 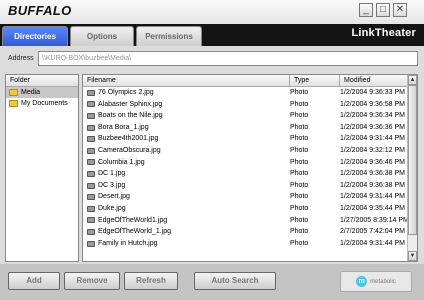 I want to click on modified-cell: 1/2/2004 9:36:36 PM, so click(x=372, y=127).